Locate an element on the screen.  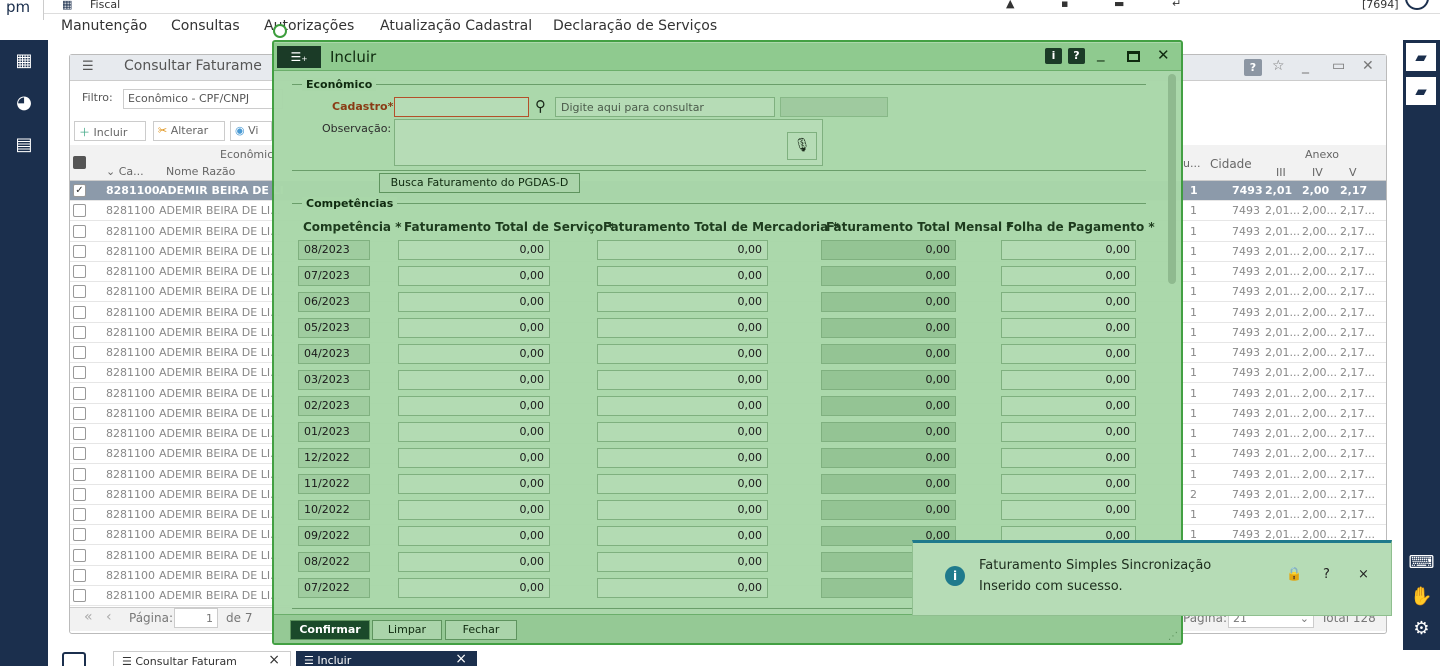
search-icon: ⚲ is located at coordinates (540, 106).